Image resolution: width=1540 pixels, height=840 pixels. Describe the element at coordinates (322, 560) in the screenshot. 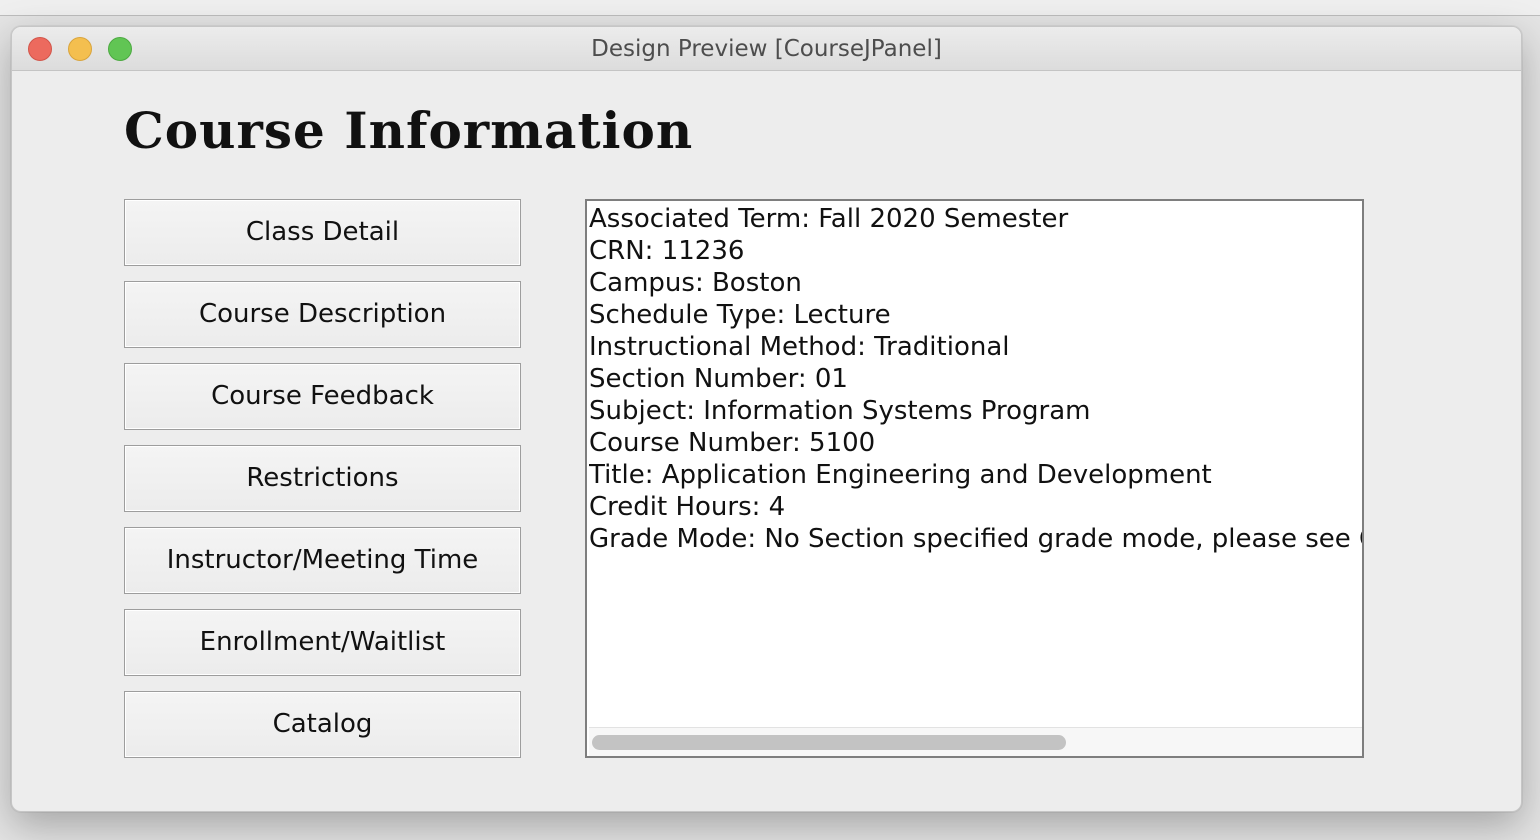

I see `instructor-meeting-time-button: Instructor/Meeting Time` at that location.